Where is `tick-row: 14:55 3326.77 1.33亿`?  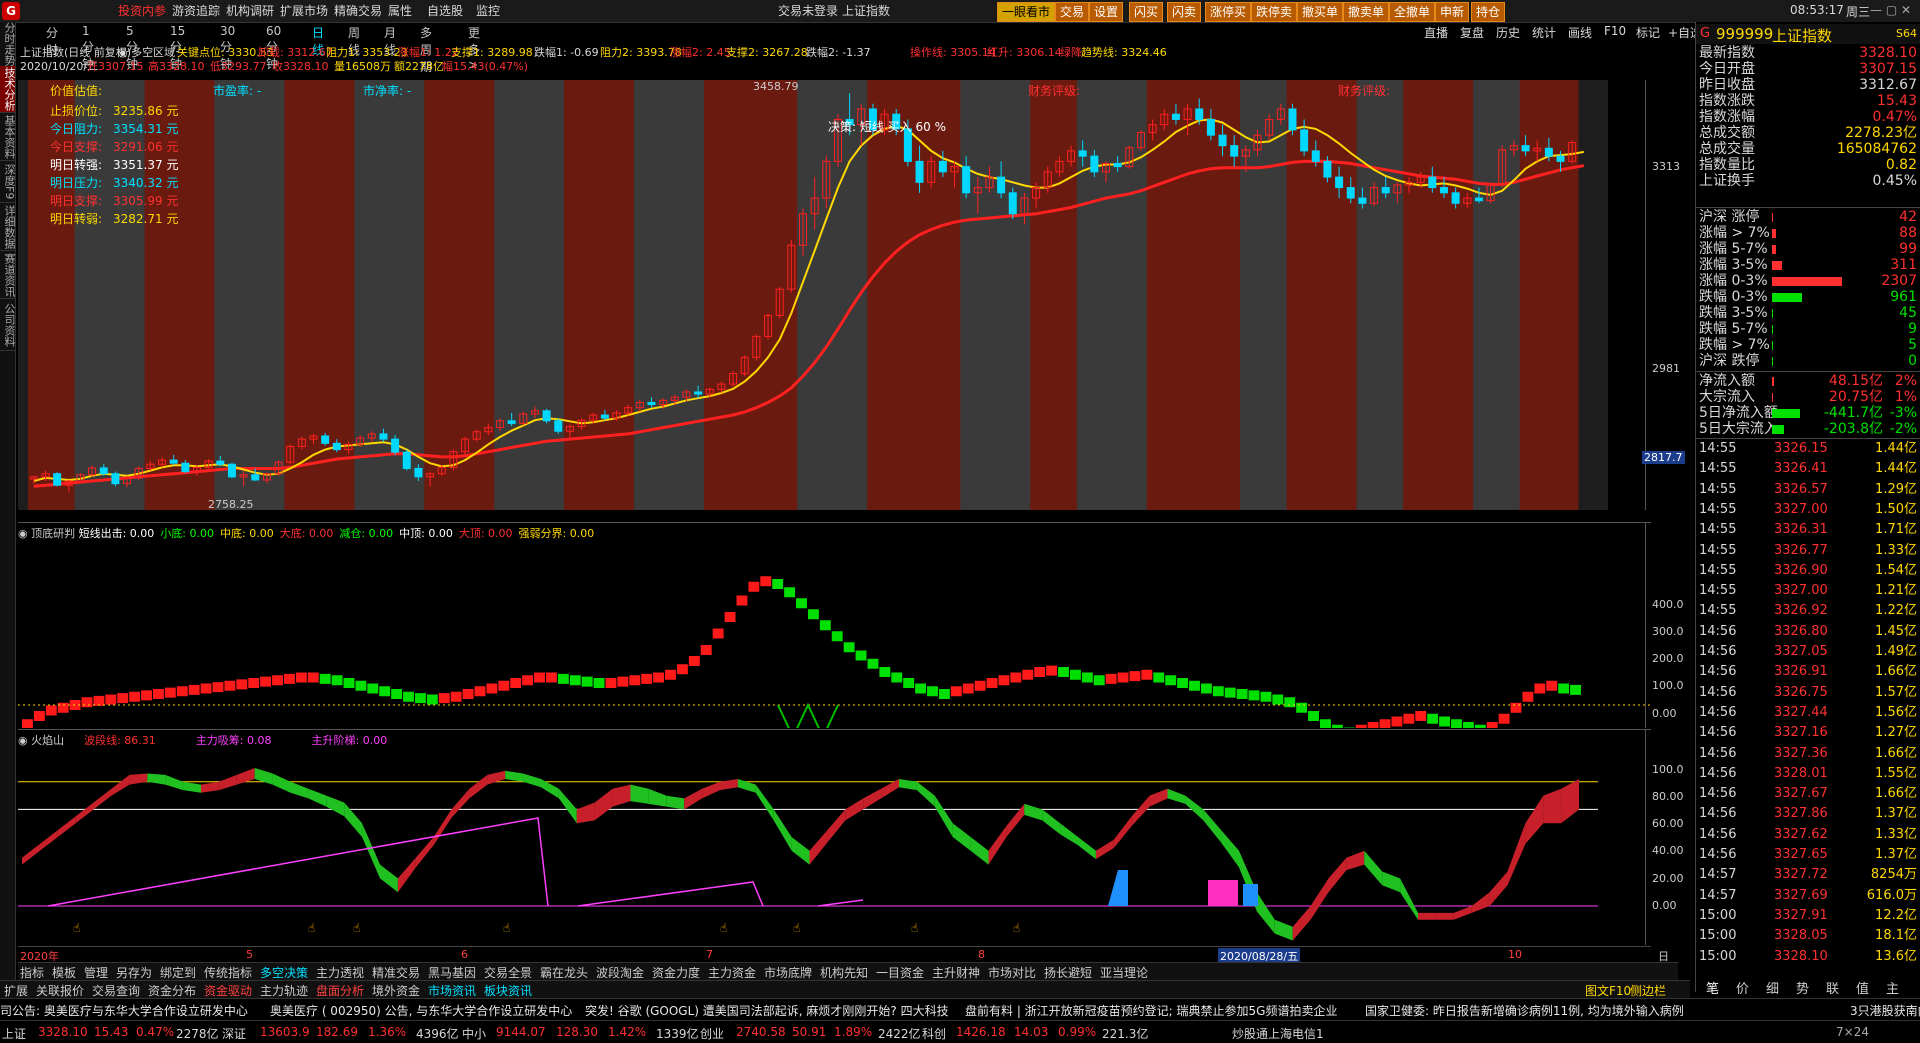 tick-row: 14:55 3326.77 1.33亿 is located at coordinates (1808, 551).